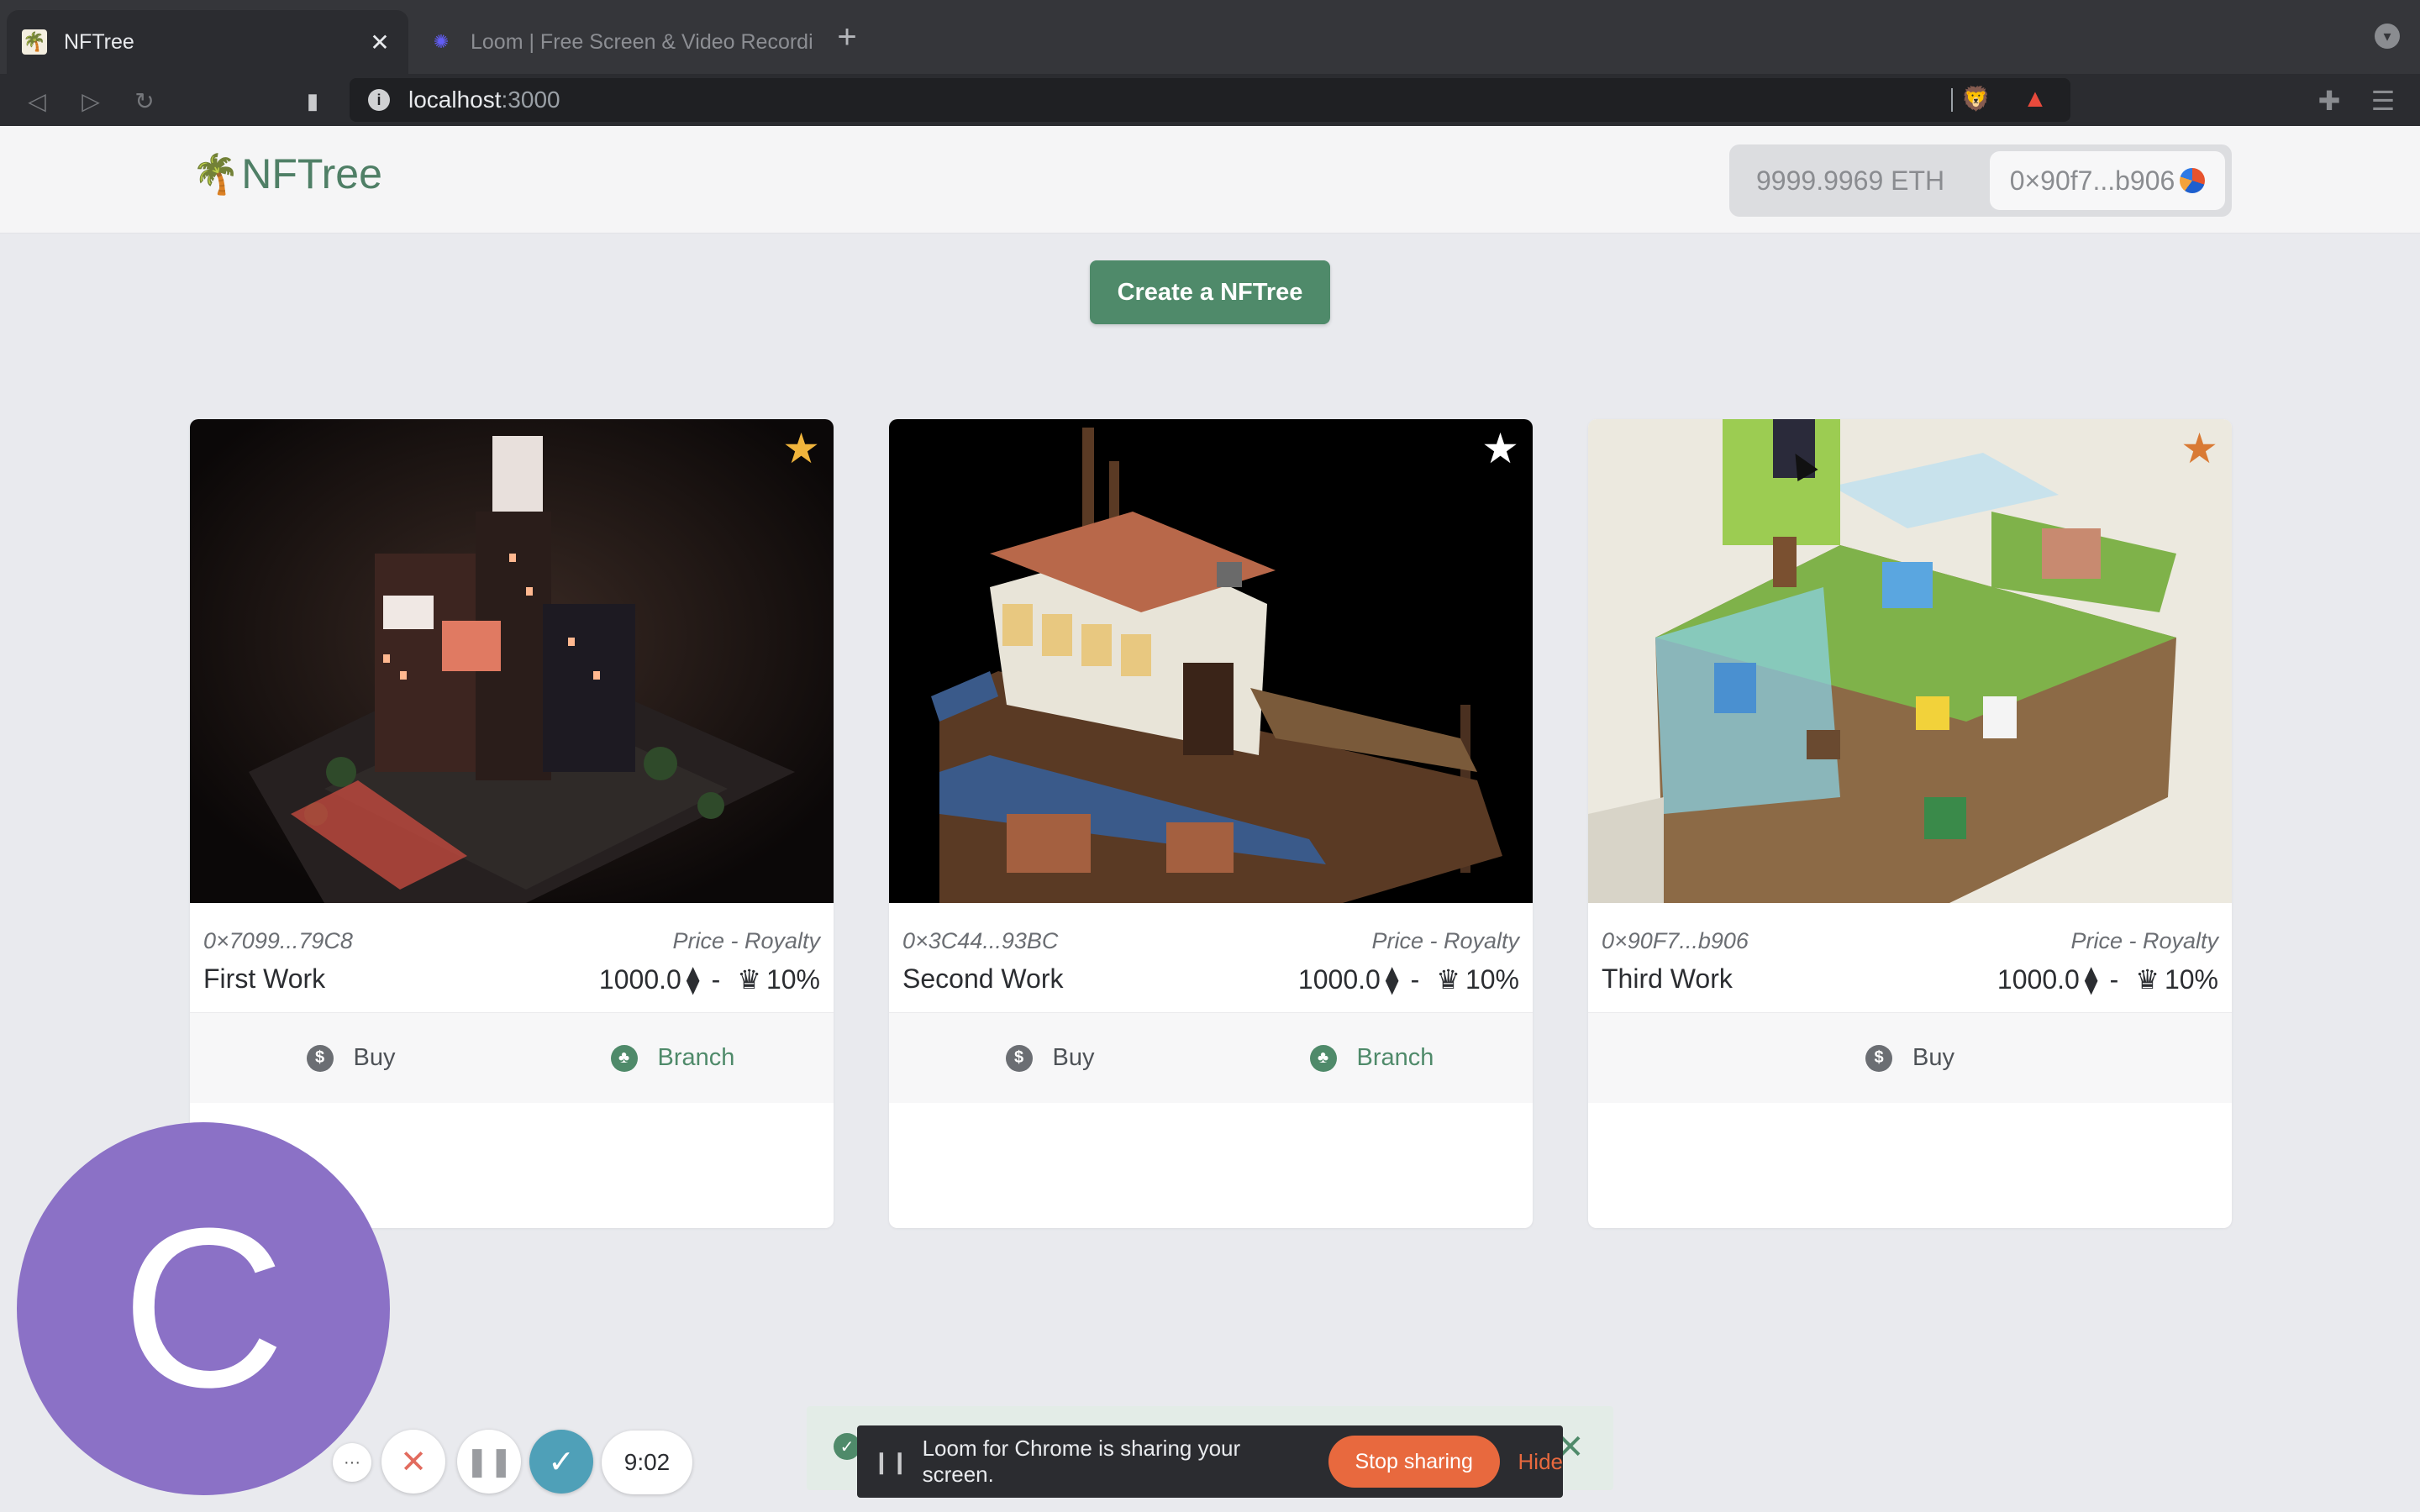 Image resolution: width=2420 pixels, height=1512 pixels. What do you see at coordinates (647, 1462) in the screenshot?
I see `loom-timer: 9:02` at bounding box center [647, 1462].